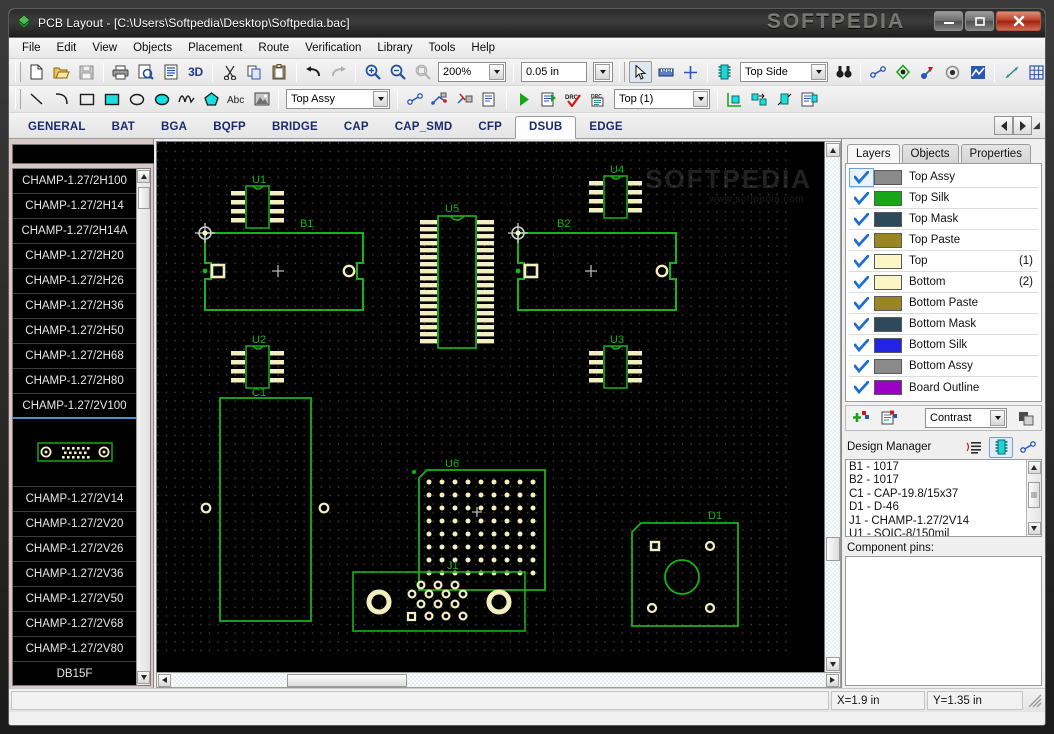 This screenshot has width=1054, height=734. What do you see at coordinates (120, 72) in the screenshot?
I see `print-icon` at bounding box center [120, 72].